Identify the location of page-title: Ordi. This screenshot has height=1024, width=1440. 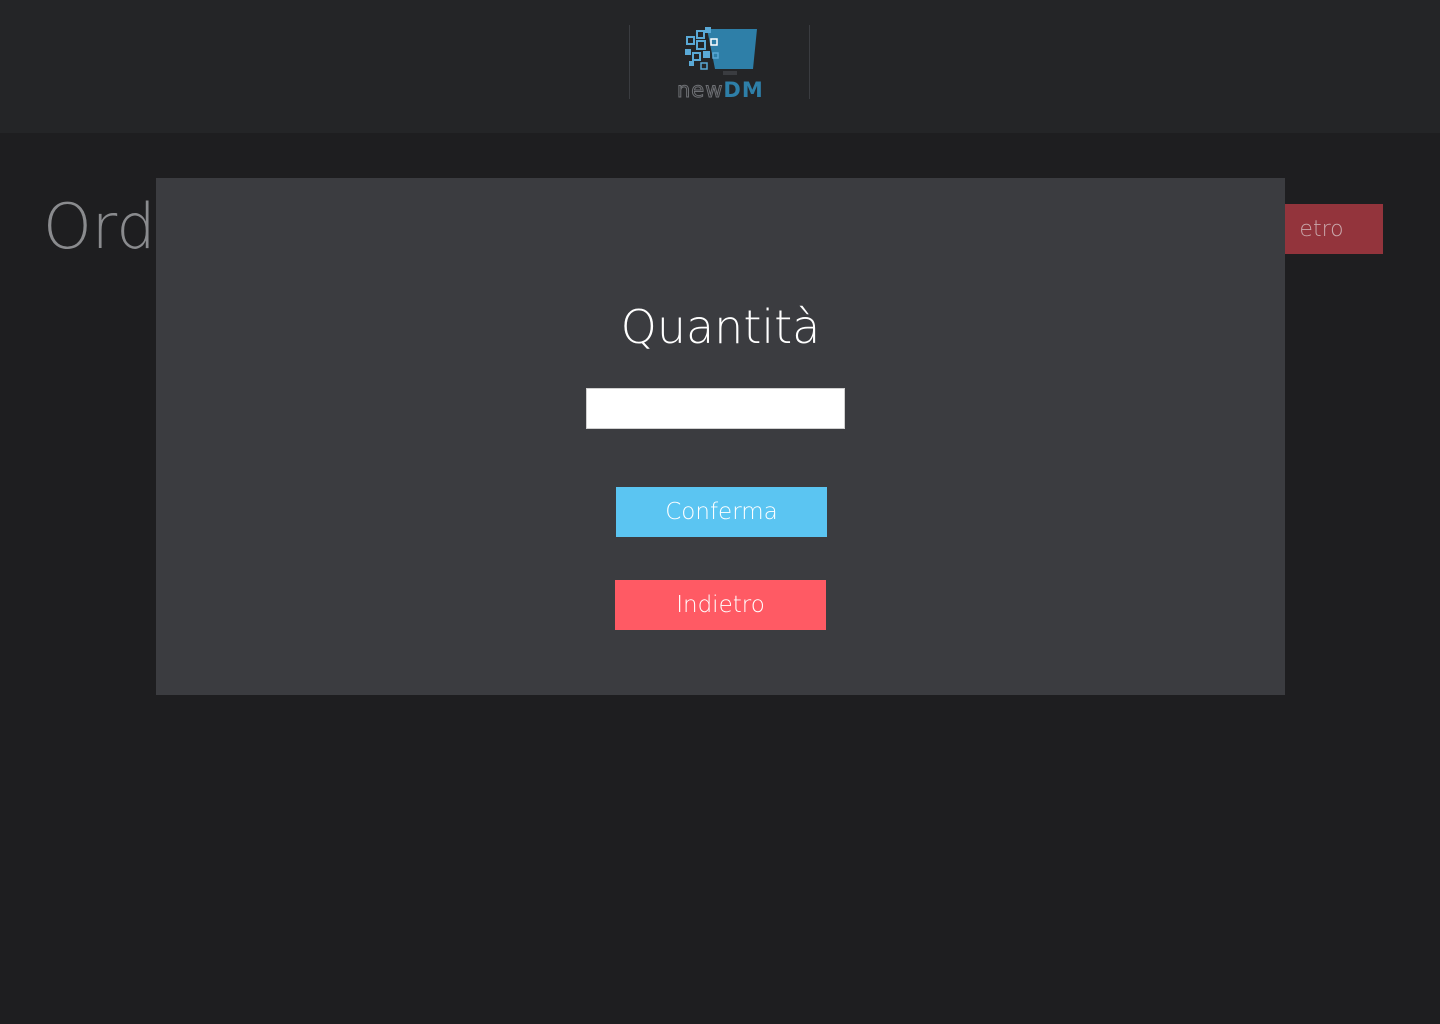
(108, 226).